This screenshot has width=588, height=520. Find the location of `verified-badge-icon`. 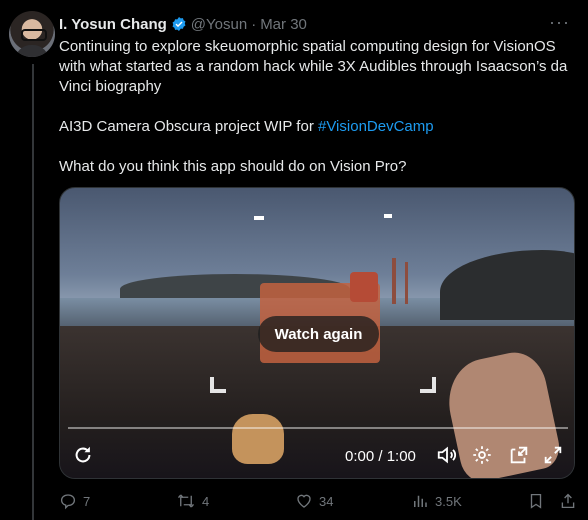

verified-badge-icon is located at coordinates (179, 24).